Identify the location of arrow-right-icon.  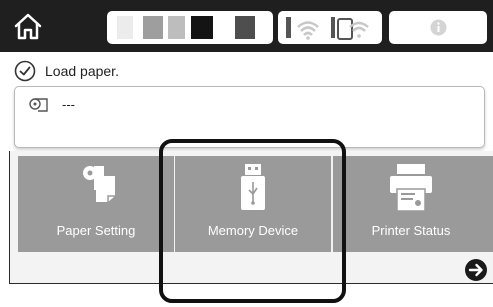
(476, 270).